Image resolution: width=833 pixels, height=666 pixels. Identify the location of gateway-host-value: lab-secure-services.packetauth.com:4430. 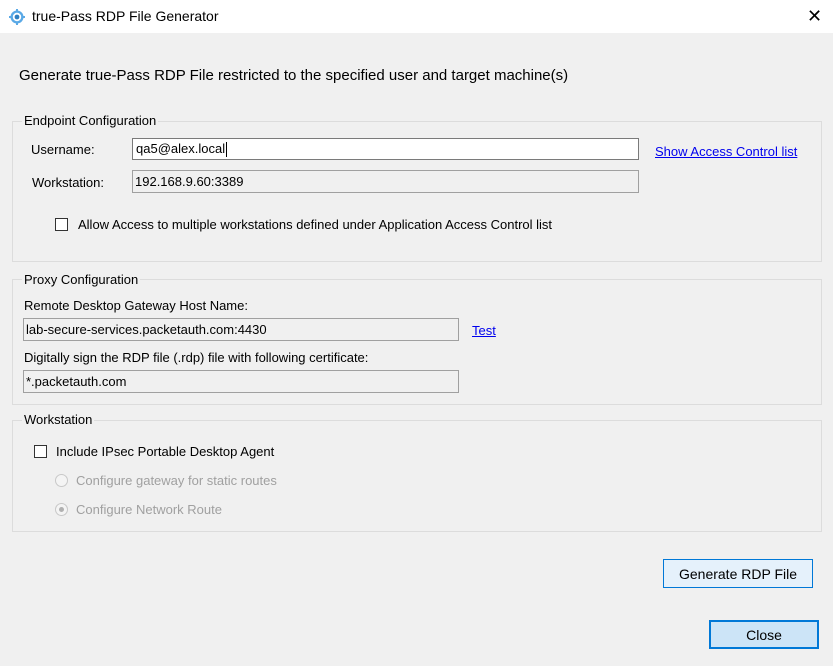
(146, 329).